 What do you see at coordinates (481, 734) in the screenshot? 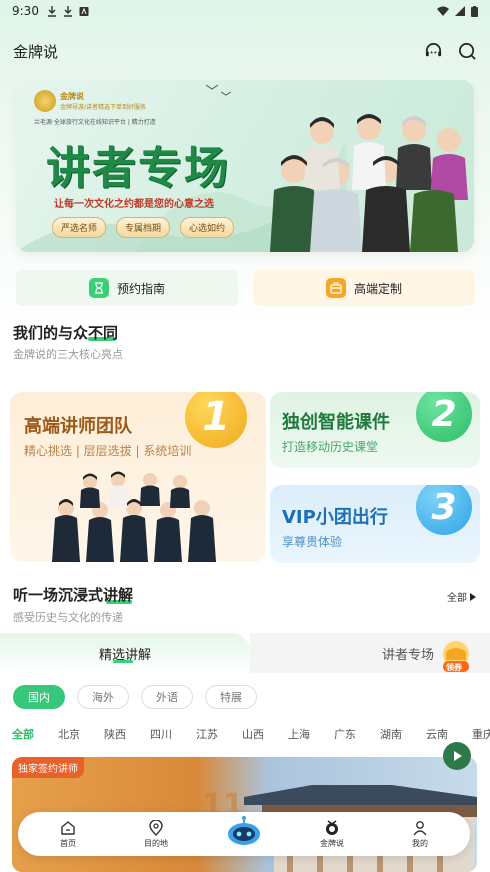
I see `region-item: 重庆` at bounding box center [481, 734].